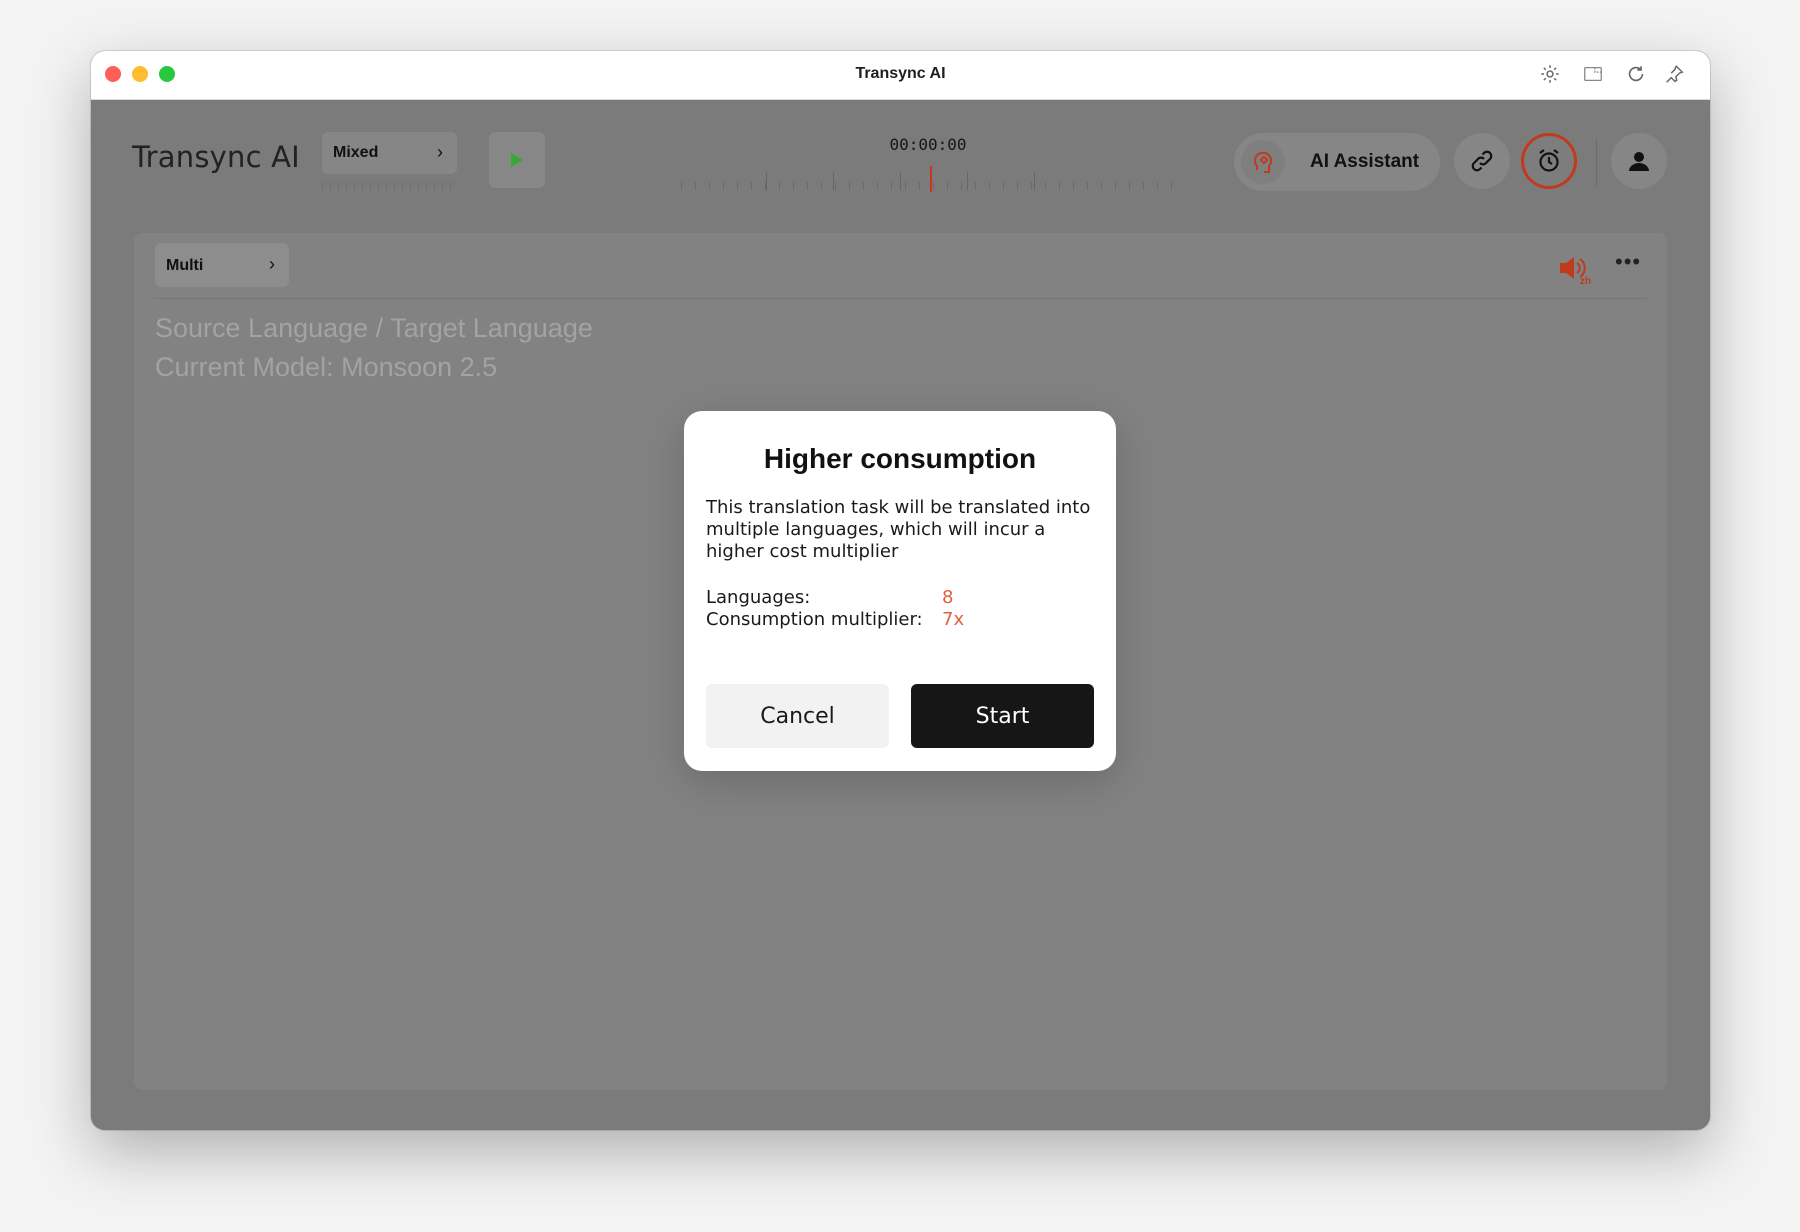 This screenshot has height=1232, width=1800. What do you see at coordinates (1596, 162) in the screenshot?
I see `header-divider` at bounding box center [1596, 162].